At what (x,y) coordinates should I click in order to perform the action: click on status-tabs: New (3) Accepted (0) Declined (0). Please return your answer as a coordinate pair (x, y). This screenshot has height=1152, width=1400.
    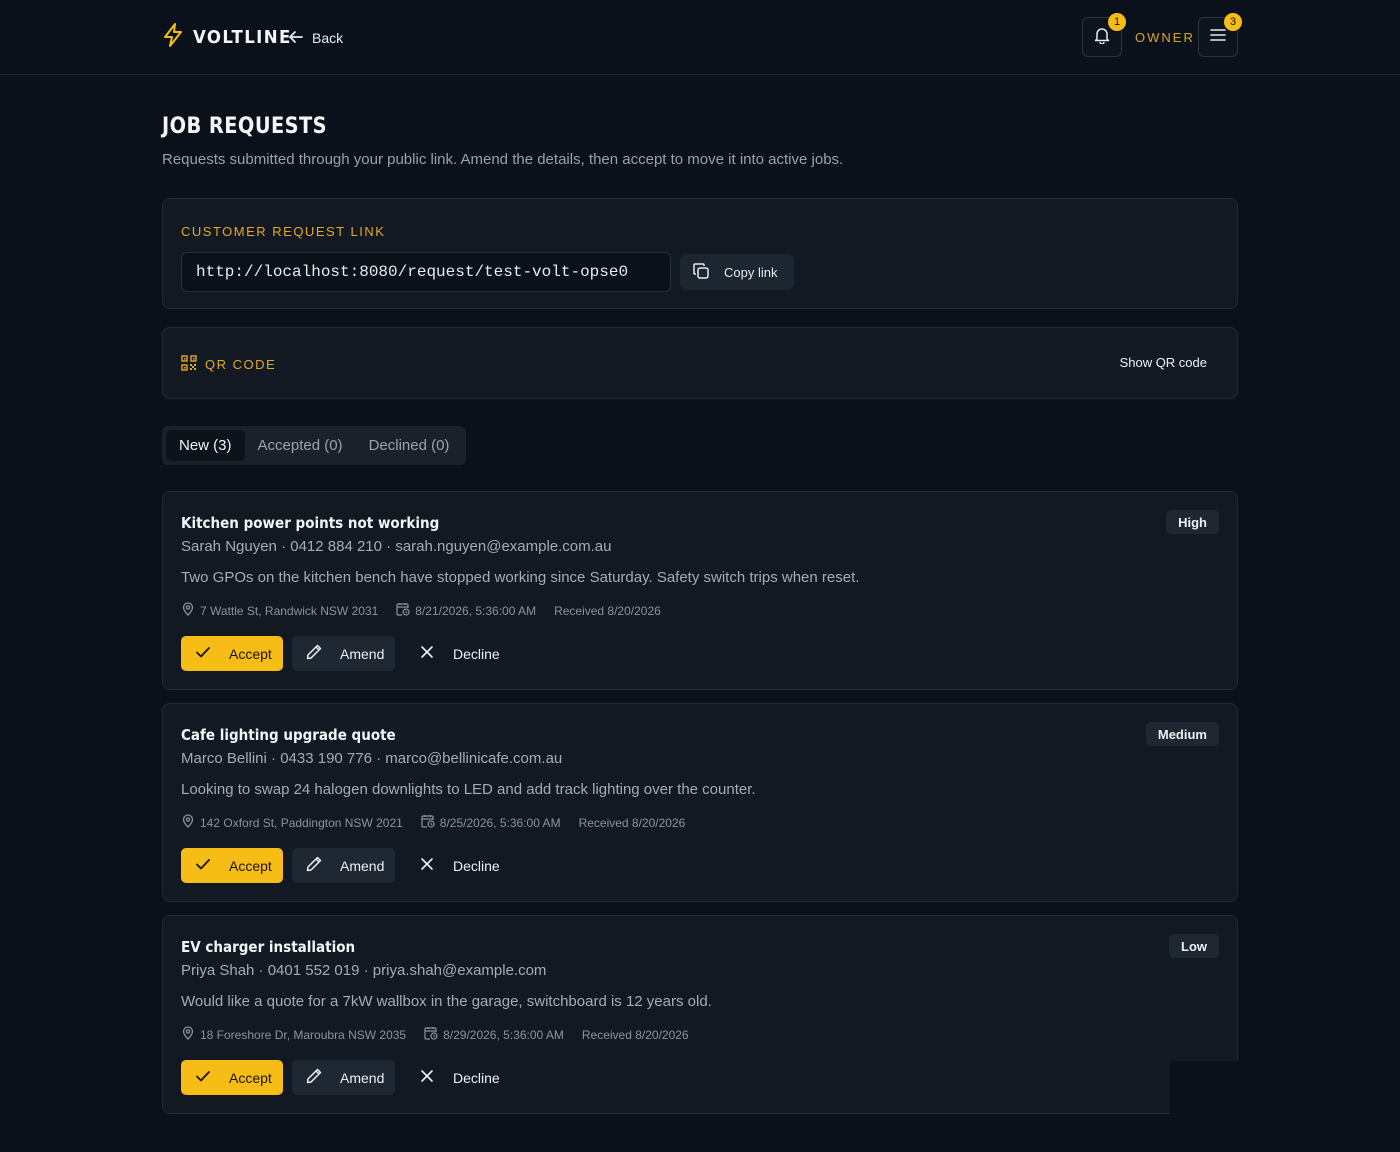
    Looking at the image, I should click on (314, 445).